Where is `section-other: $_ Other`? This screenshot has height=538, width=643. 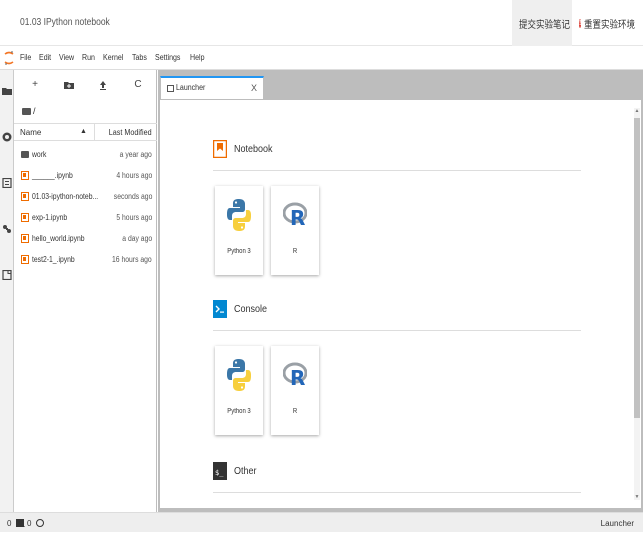
section-other: $_ Other is located at coordinates (236, 471).